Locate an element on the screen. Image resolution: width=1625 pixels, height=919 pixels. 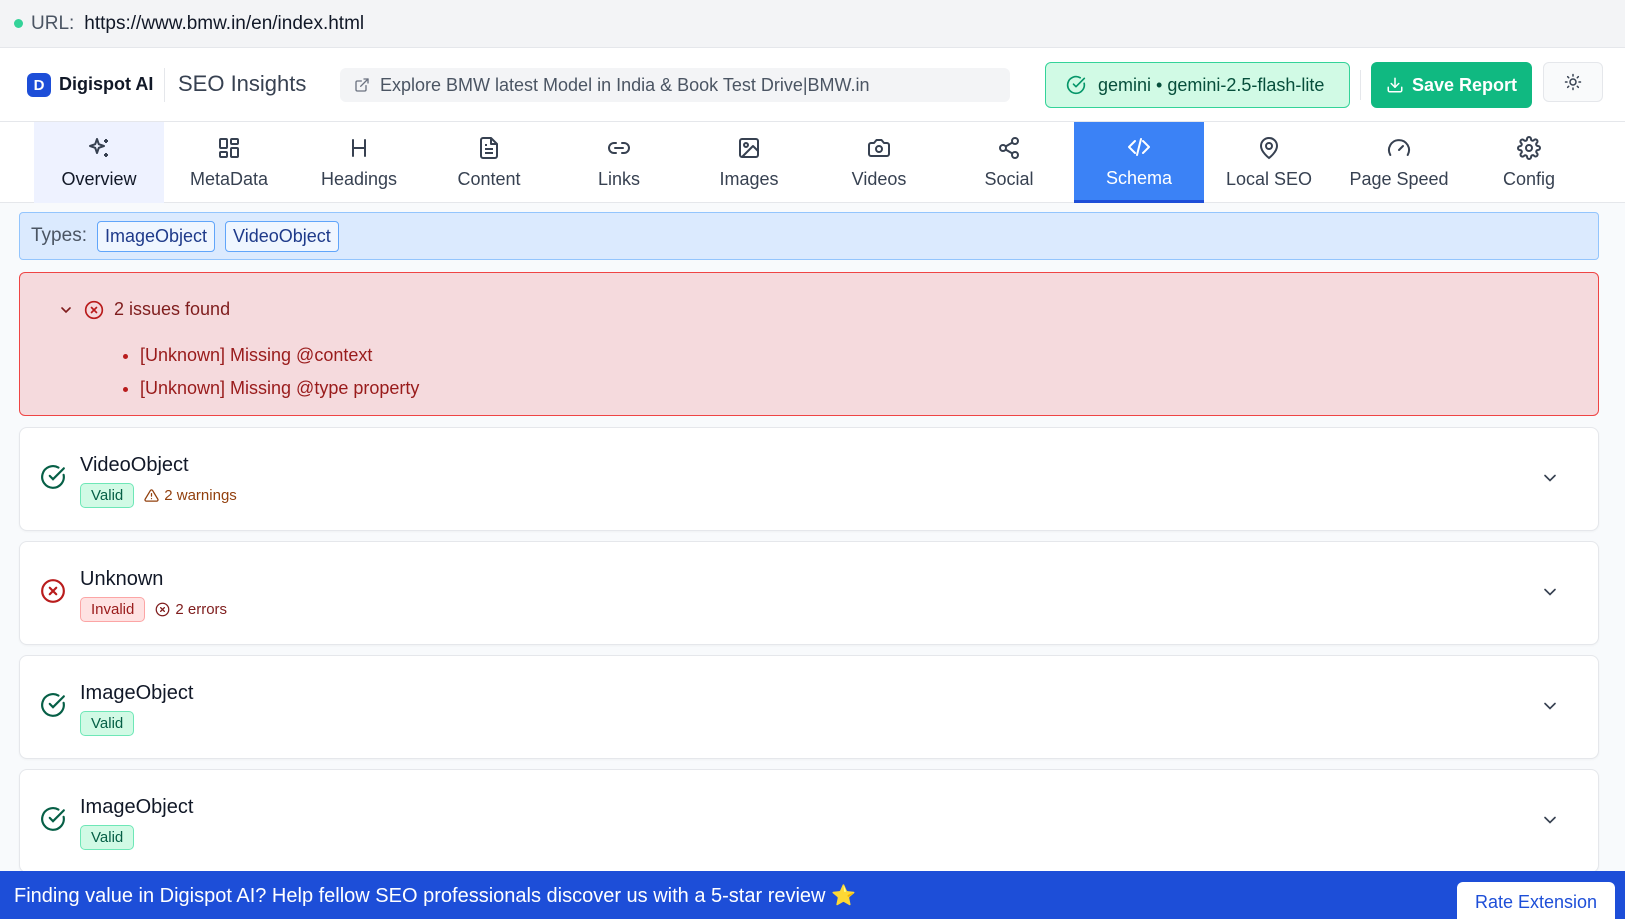
brand-name: Digispot AI is located at coordinates (106, 84).